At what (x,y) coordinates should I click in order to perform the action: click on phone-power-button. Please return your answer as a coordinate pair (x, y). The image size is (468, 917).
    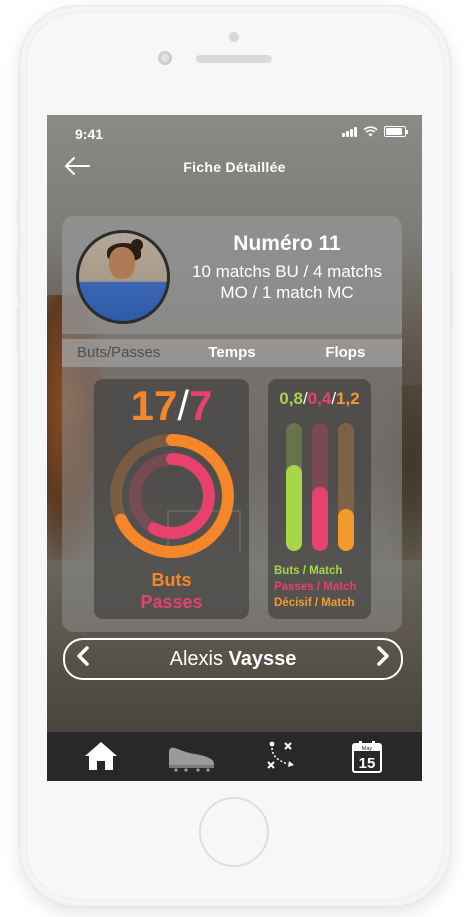
    Looking at the image, I should click on (451, 300).